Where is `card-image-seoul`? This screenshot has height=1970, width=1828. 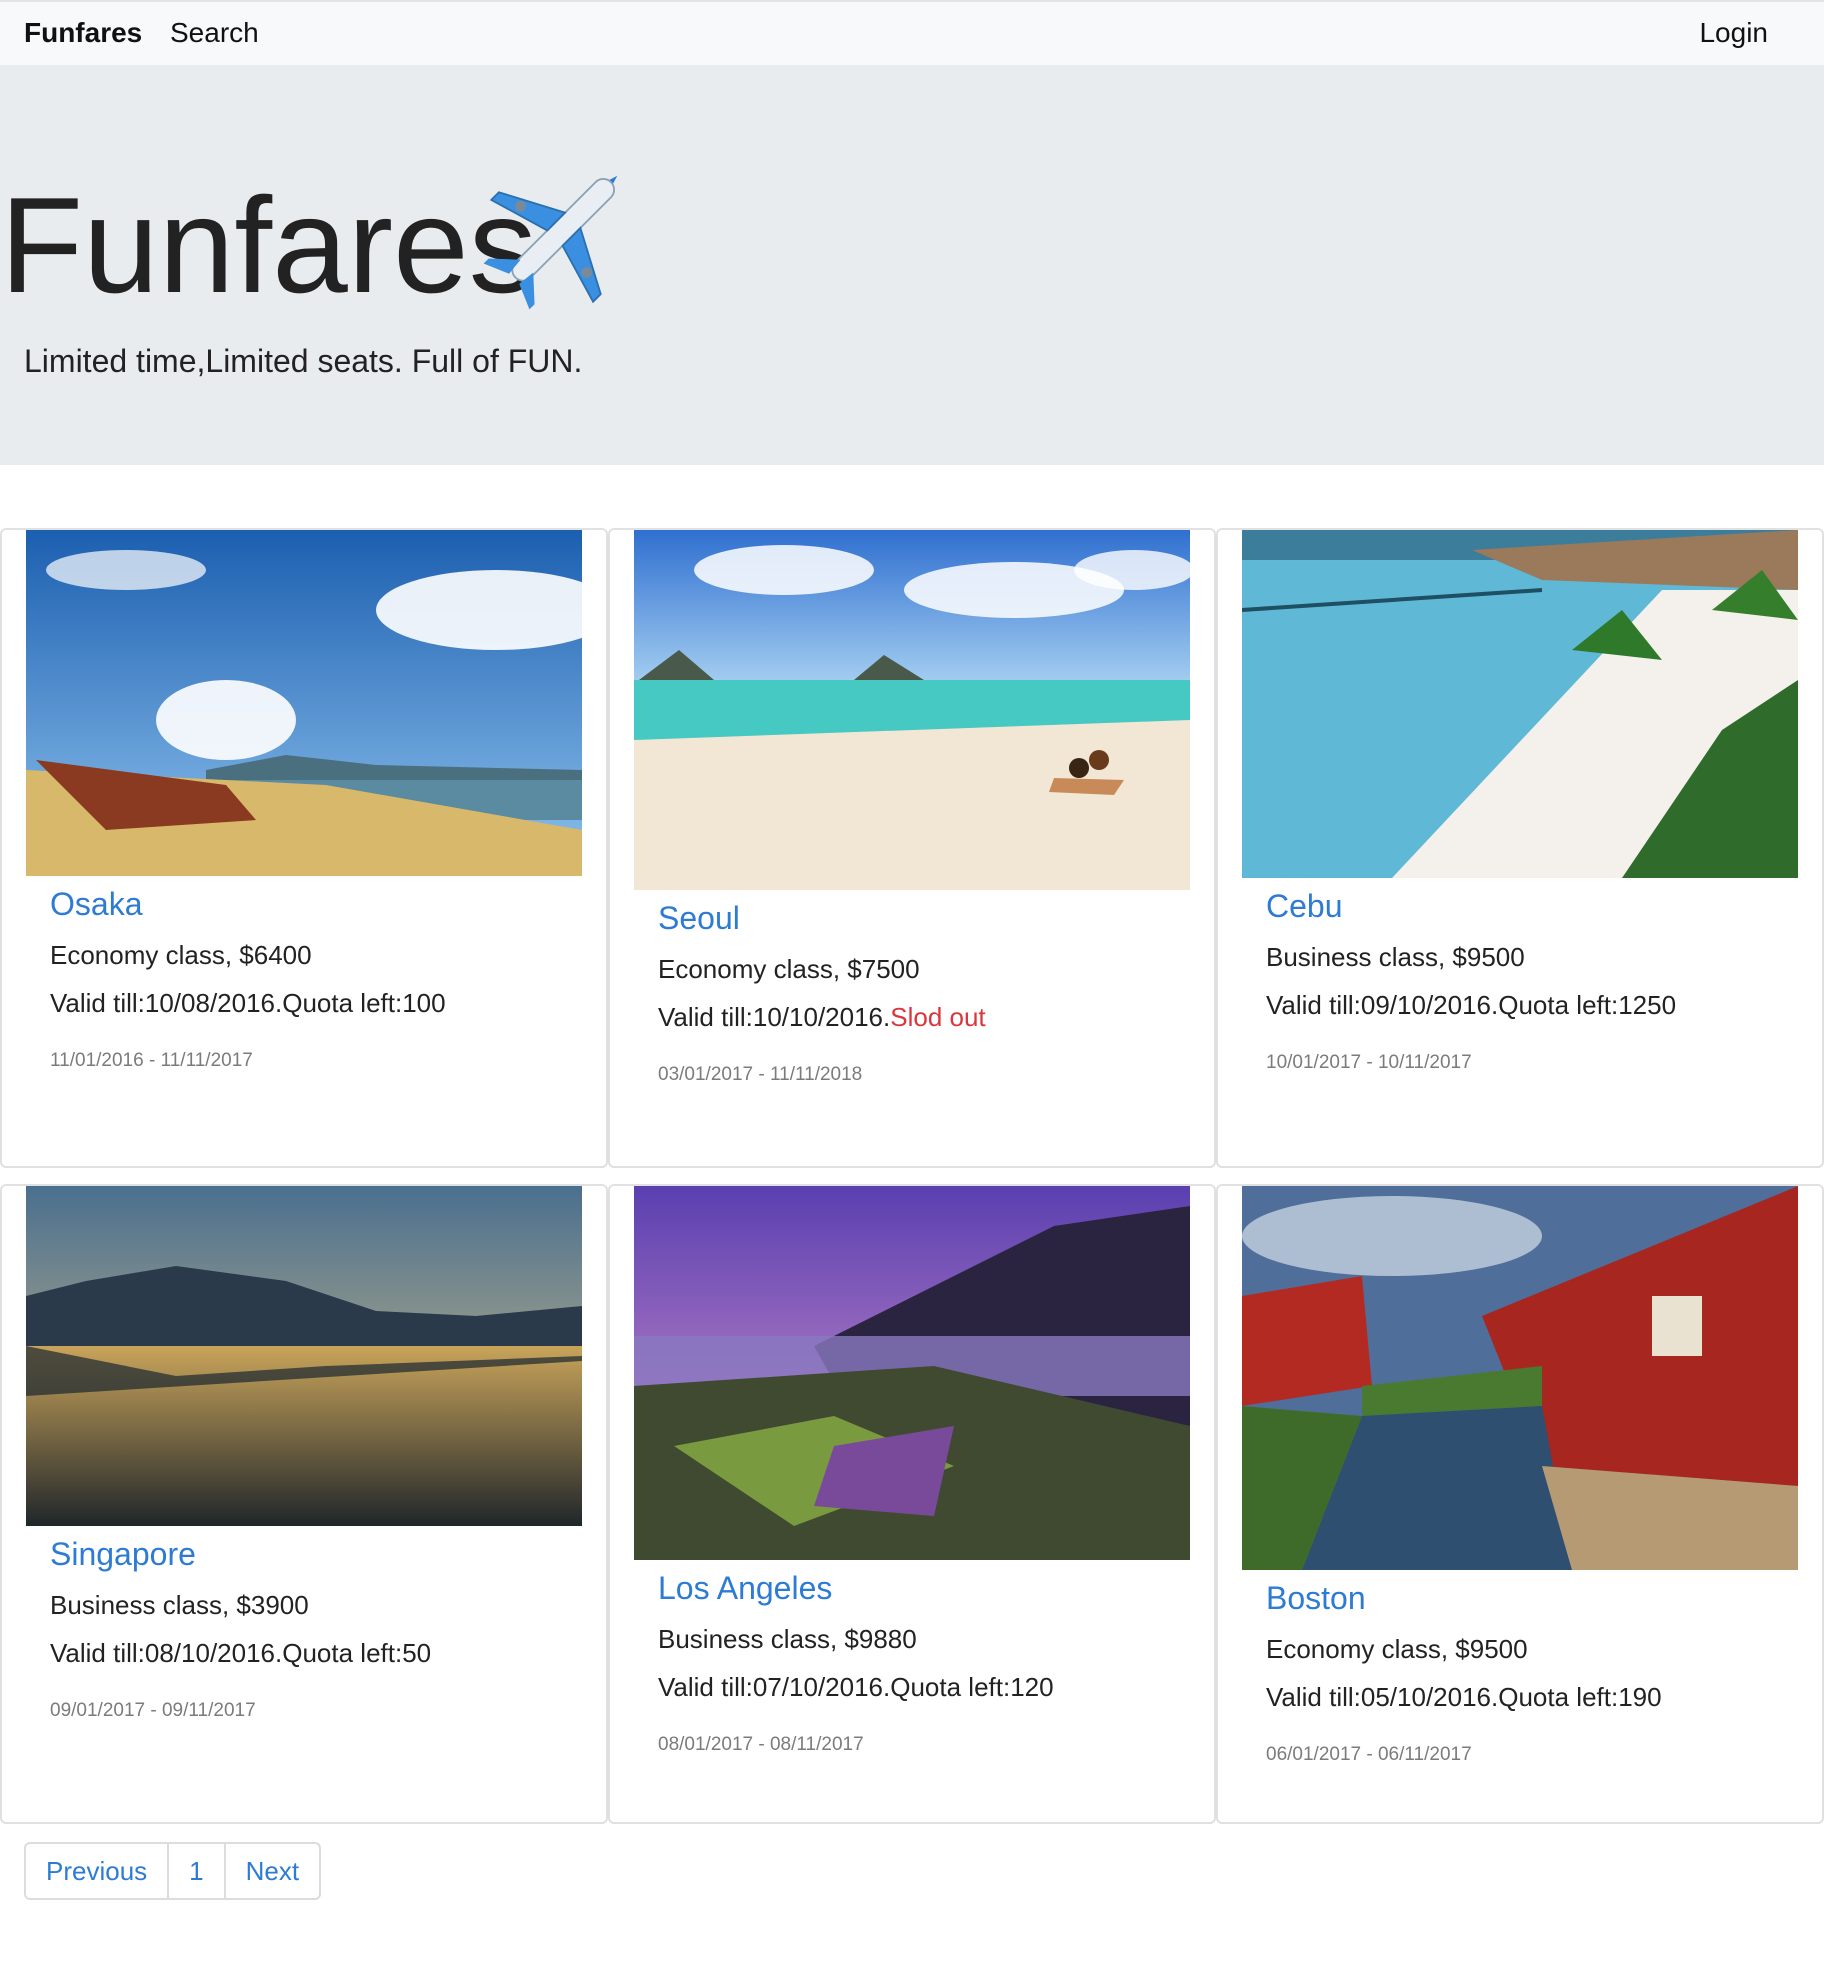 card-image-seoul is located at coordinates (912, 710).